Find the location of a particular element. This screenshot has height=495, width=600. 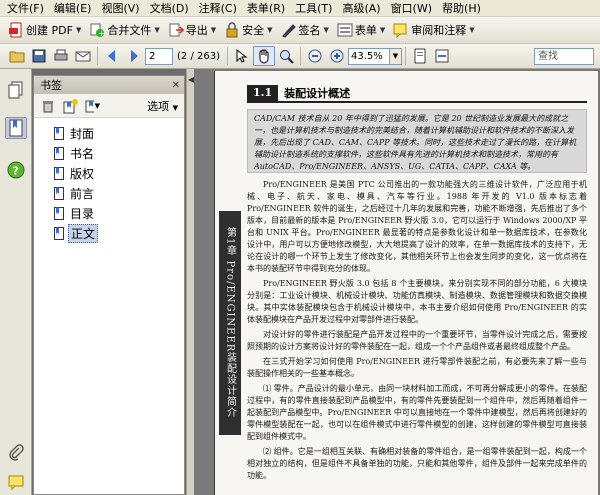

review-comment-label: 审阅和注释 is located at coordinates (439, 30).